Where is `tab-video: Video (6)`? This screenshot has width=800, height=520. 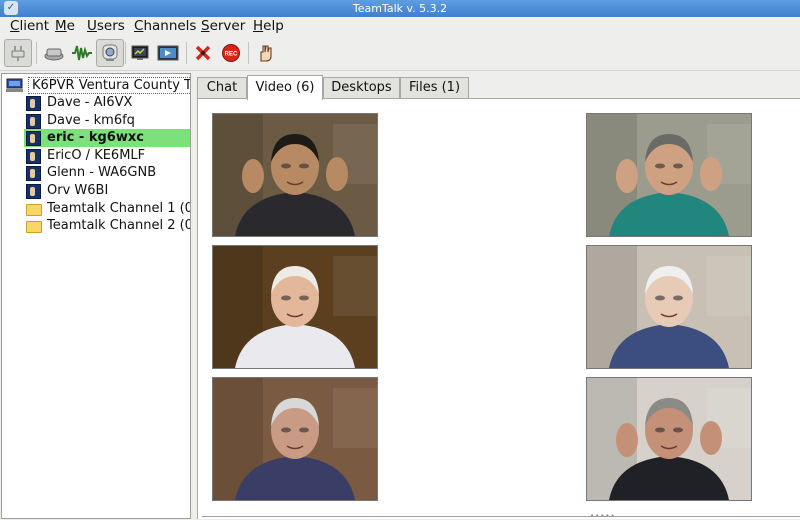
tab-video: Video (6) is located at coordinates (285, 87).